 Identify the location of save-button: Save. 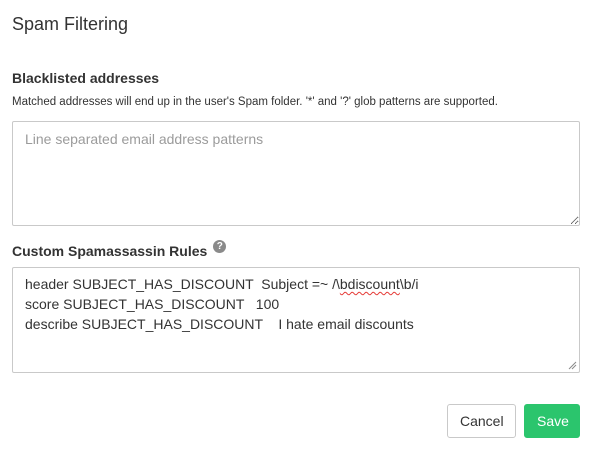
(552, 421).